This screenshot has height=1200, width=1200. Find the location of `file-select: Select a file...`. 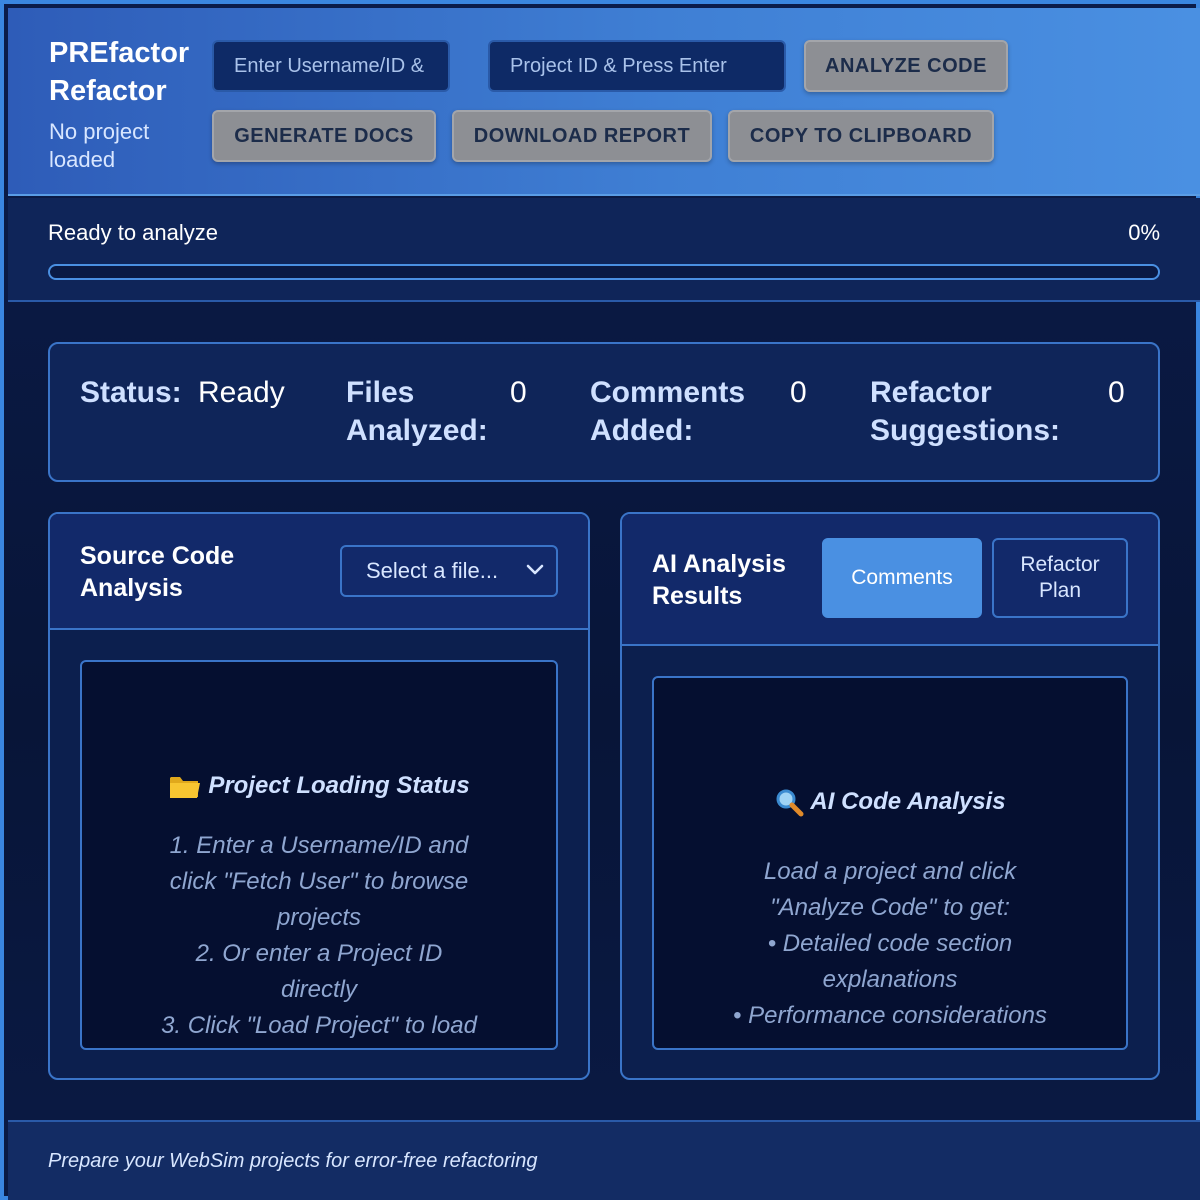

file-select: Select a file... is located at coordinates (449, 571).